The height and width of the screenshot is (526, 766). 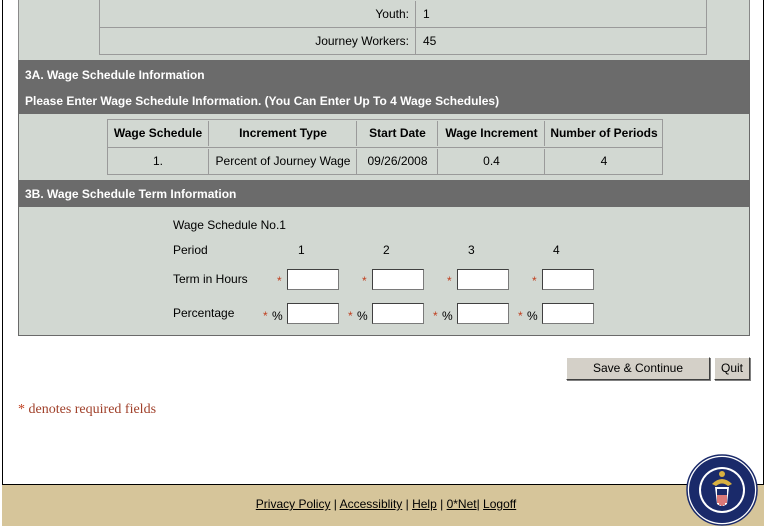 I want to click on required-note-text: denotes required fields, so click(x=91, y=409).